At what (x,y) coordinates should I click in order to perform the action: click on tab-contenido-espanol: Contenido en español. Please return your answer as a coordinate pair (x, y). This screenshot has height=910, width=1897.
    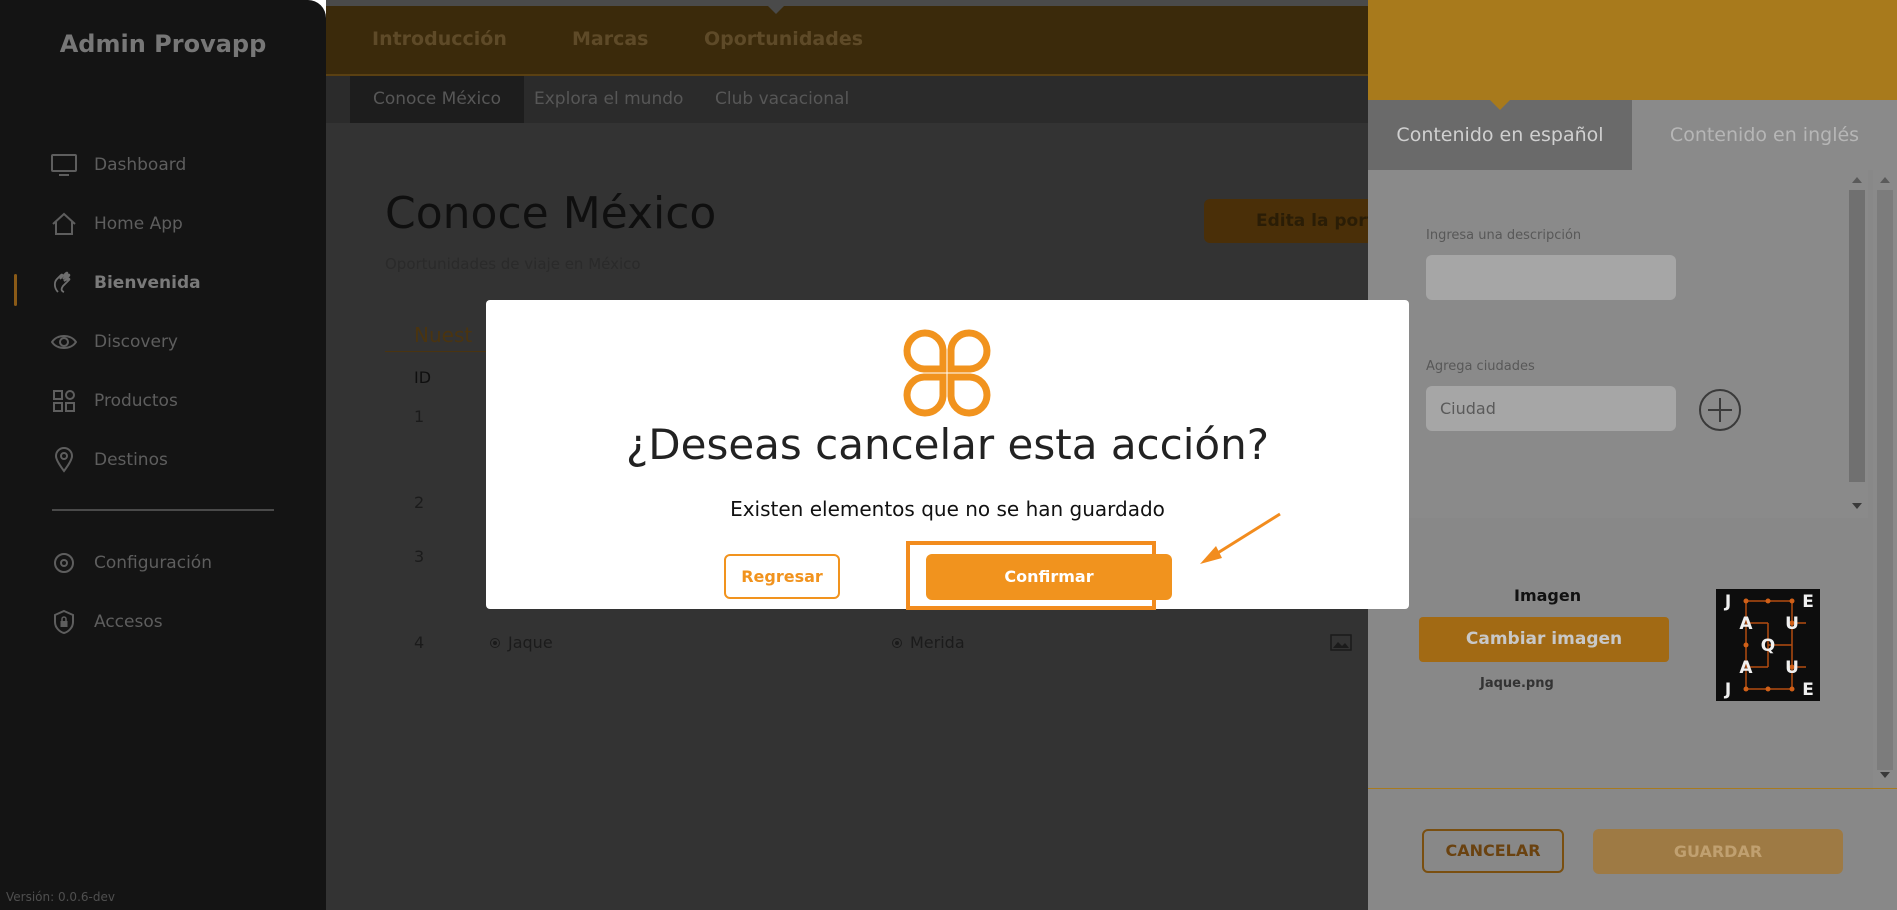
    Looking at the image, I should click on (1500, 135).